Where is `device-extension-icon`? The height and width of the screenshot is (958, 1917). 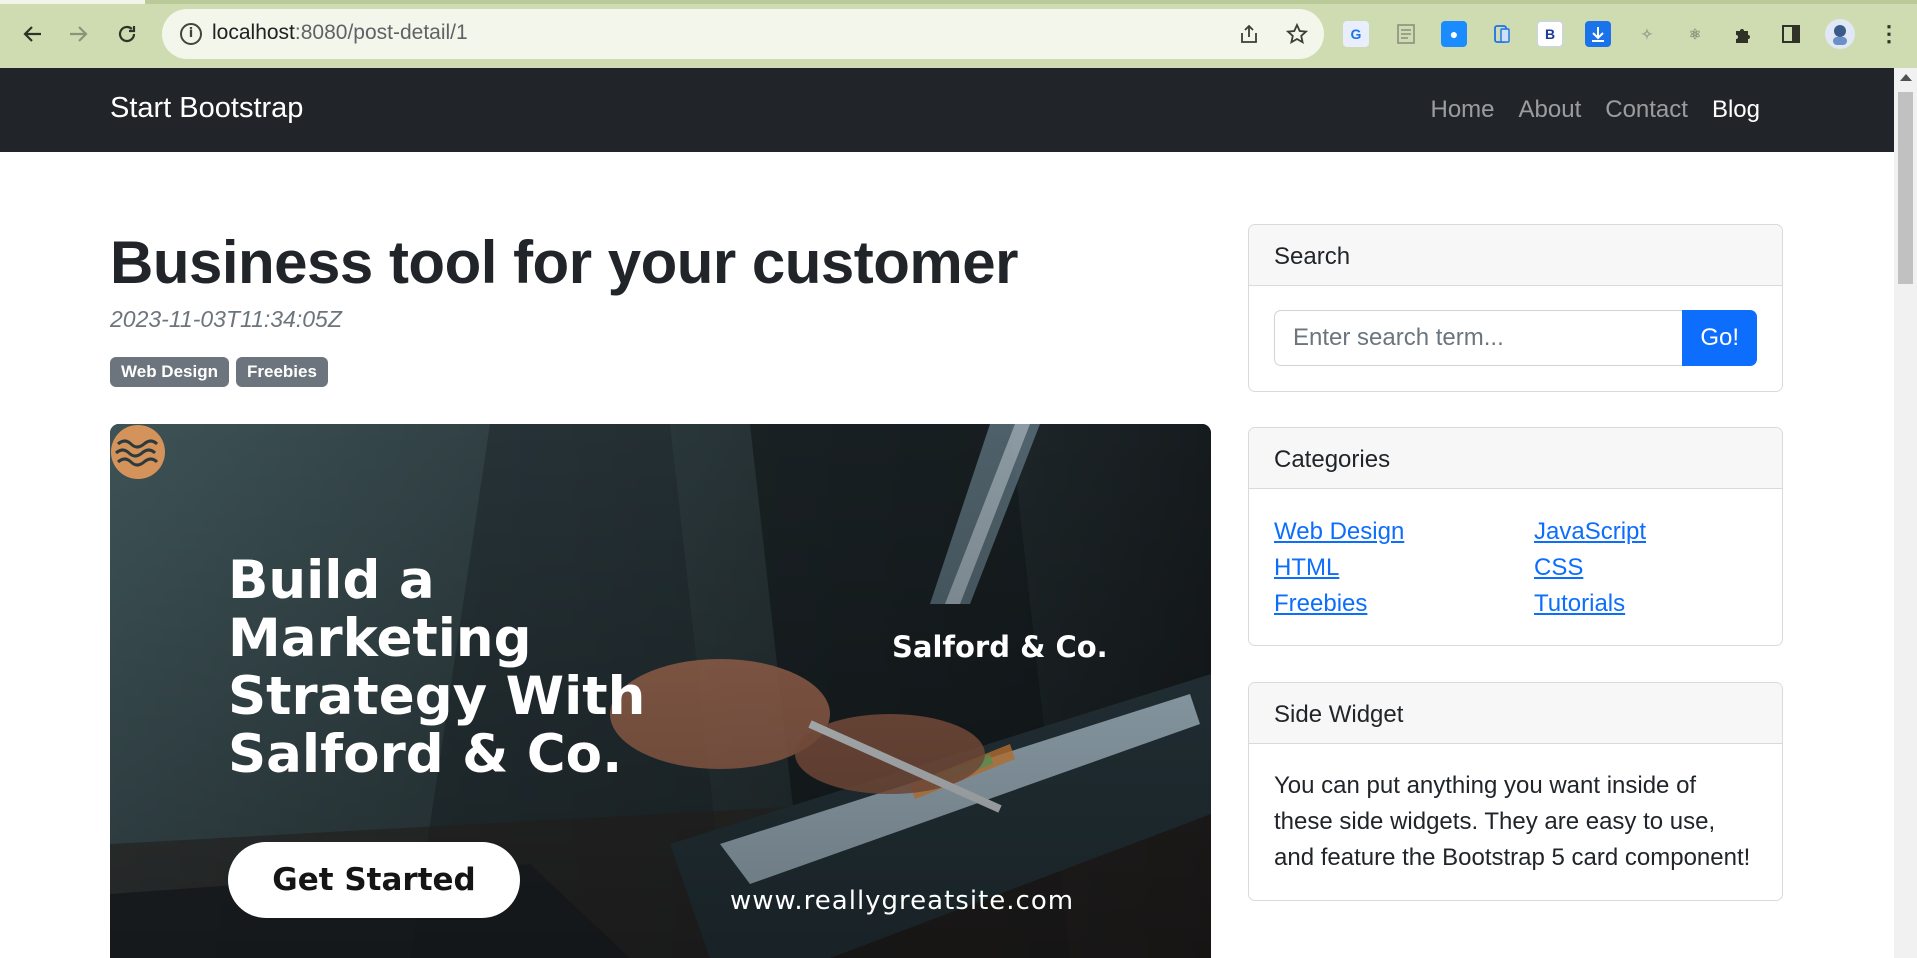 device-extension-icon is located at coordinates (1502, 34).